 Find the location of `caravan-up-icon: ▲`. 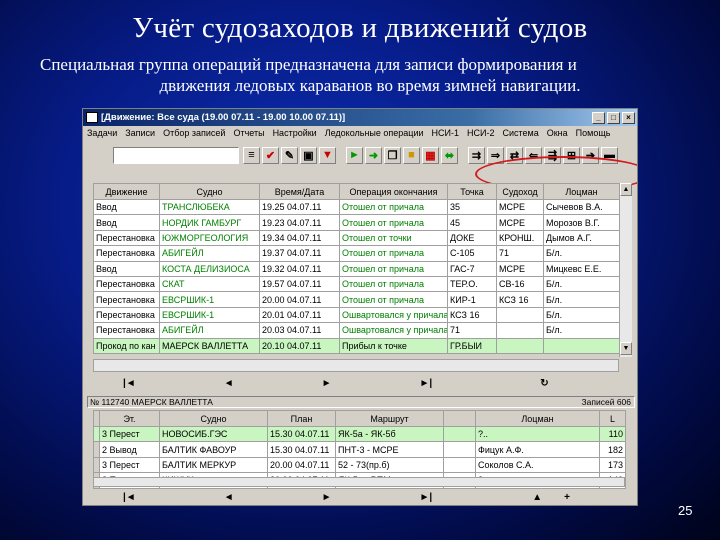

caravan-up-icon: ▲ is located at coordinates (537, 497).